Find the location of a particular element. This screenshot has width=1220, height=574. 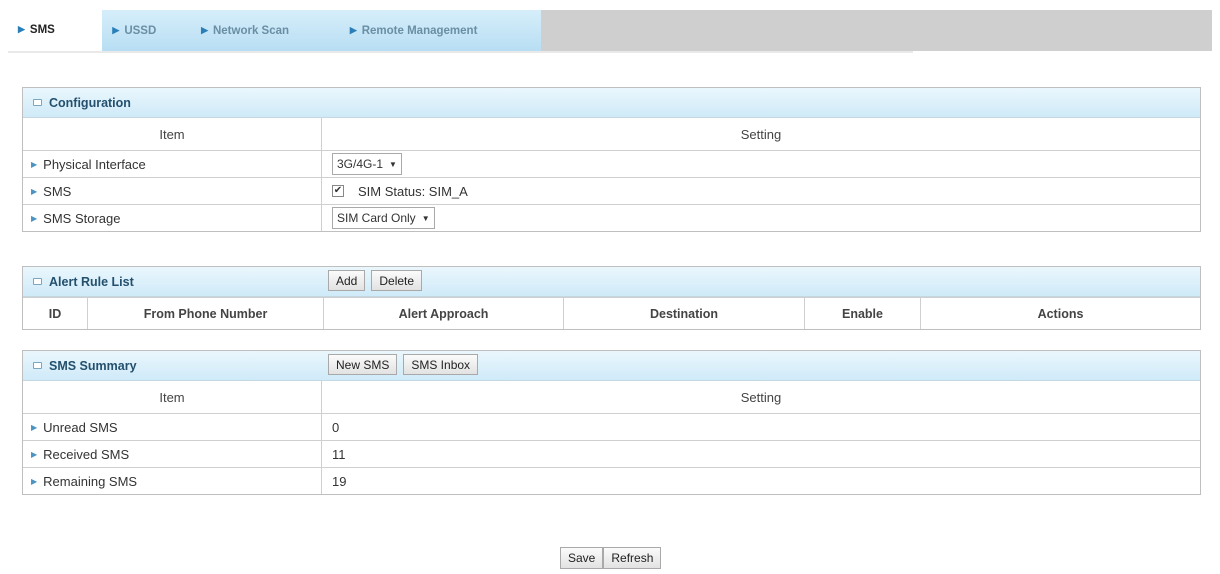

panel-title: Alert Rule List is located at coordinates (173, 282).